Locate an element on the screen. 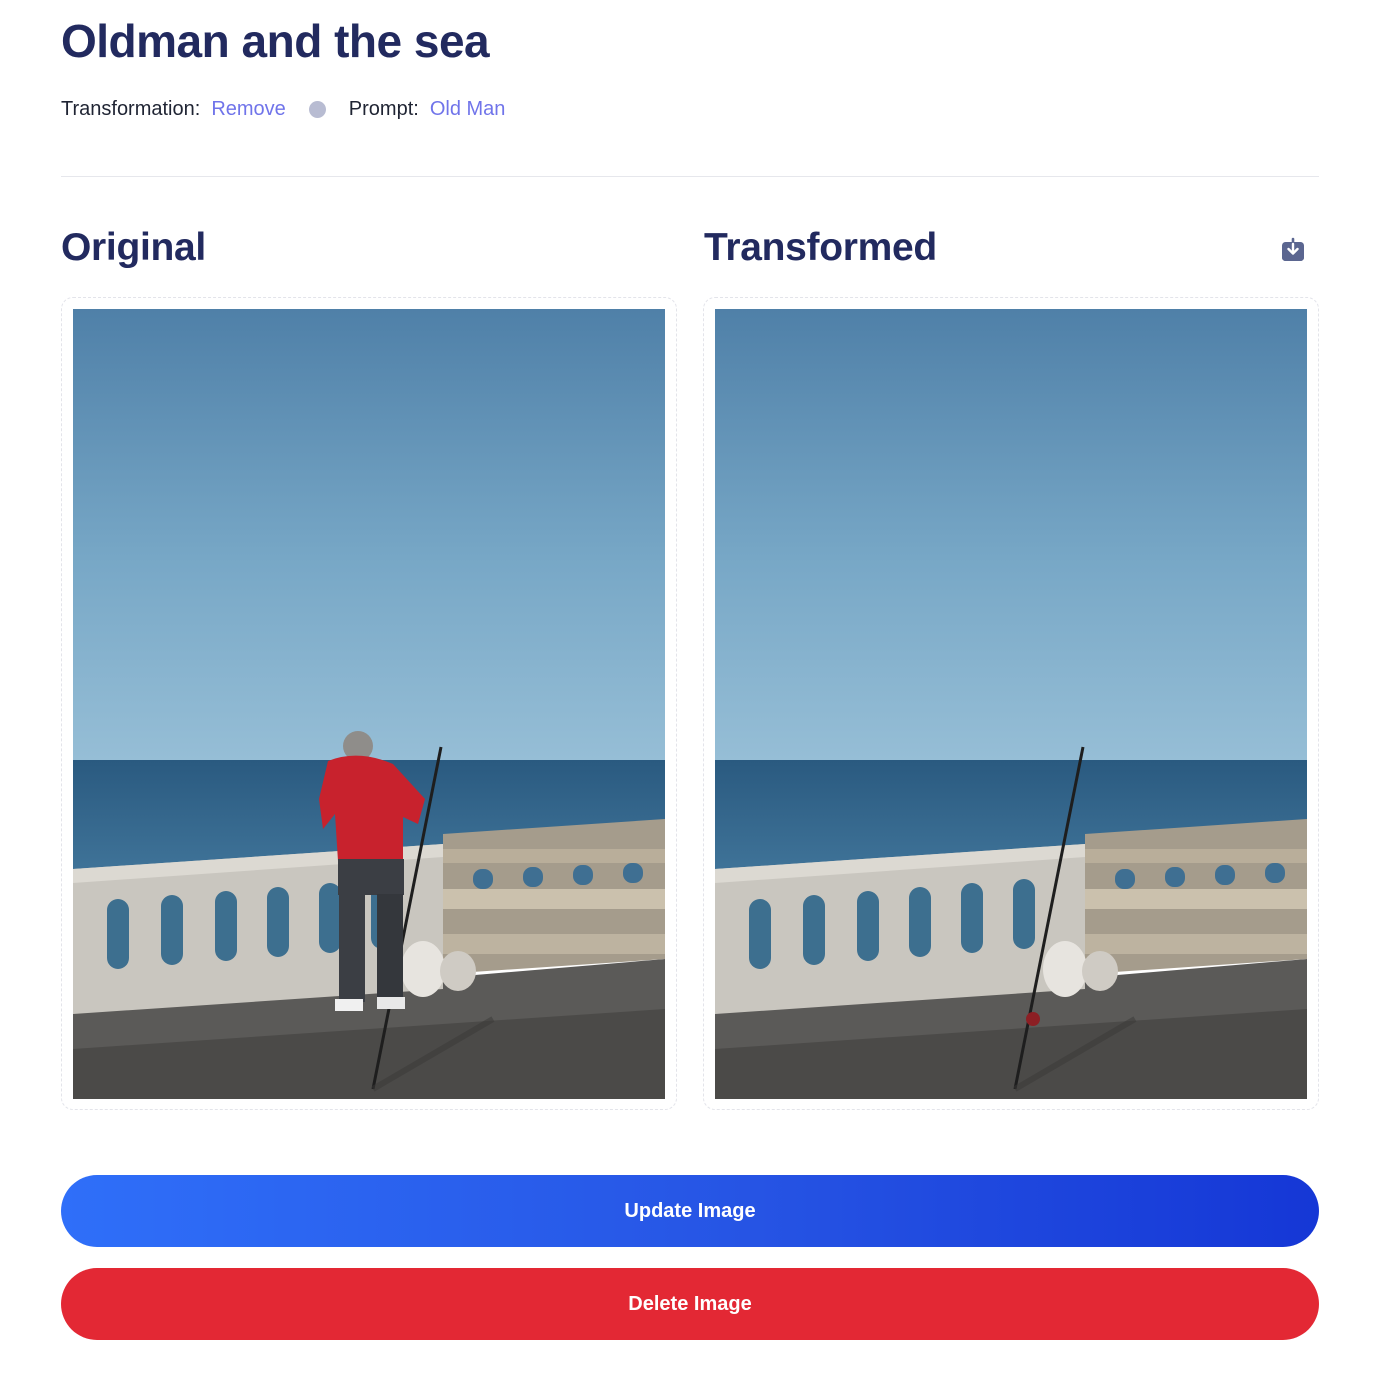 The width and height of the screenshot is (1382, 1388). download-icon is located at coordinates (1293, 249).